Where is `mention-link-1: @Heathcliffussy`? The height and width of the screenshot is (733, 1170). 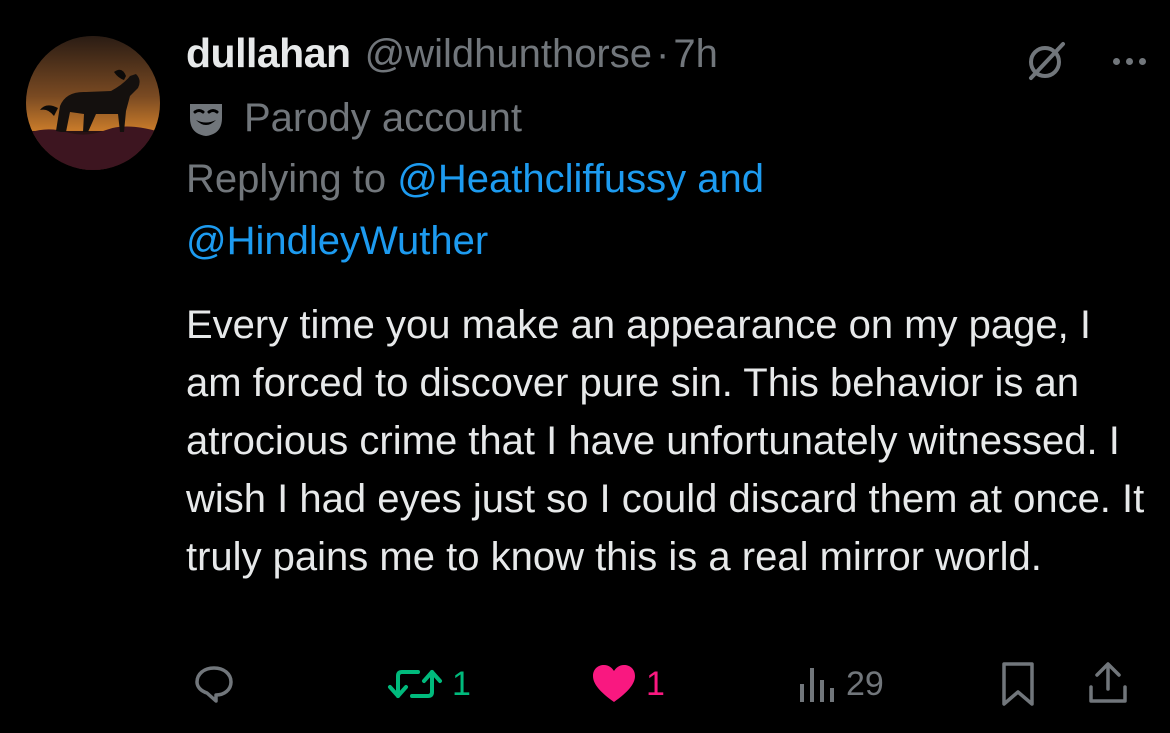 mention-link-1: @Heathcliffussy is located at coordinates (541, 179).